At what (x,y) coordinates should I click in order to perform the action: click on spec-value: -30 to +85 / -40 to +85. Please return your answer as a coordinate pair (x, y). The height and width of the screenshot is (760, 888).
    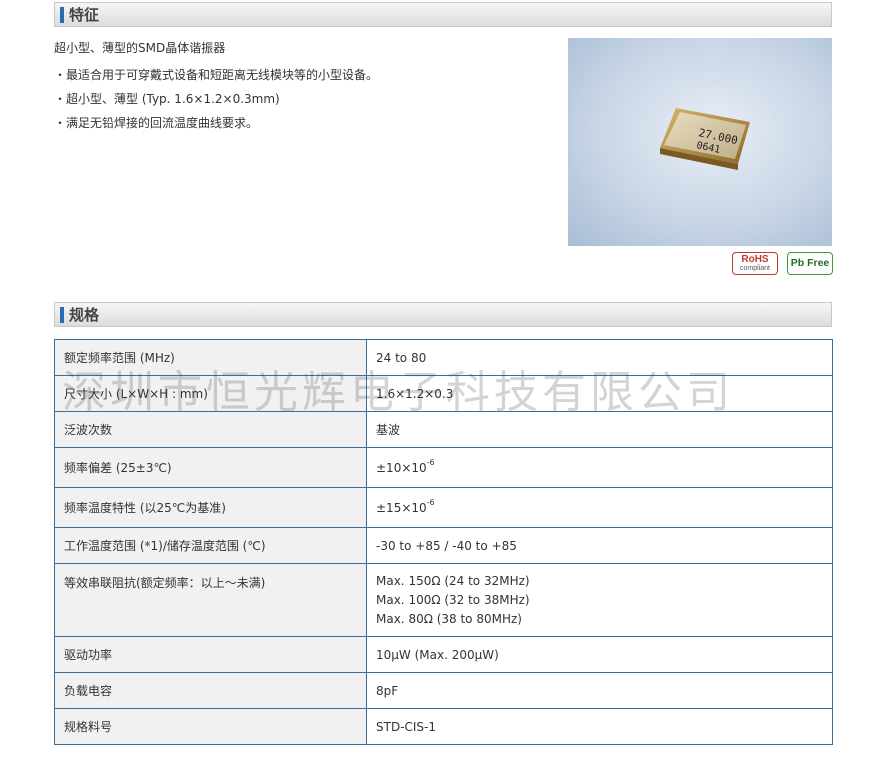
    Looking at the image, I should click on (599, 545).